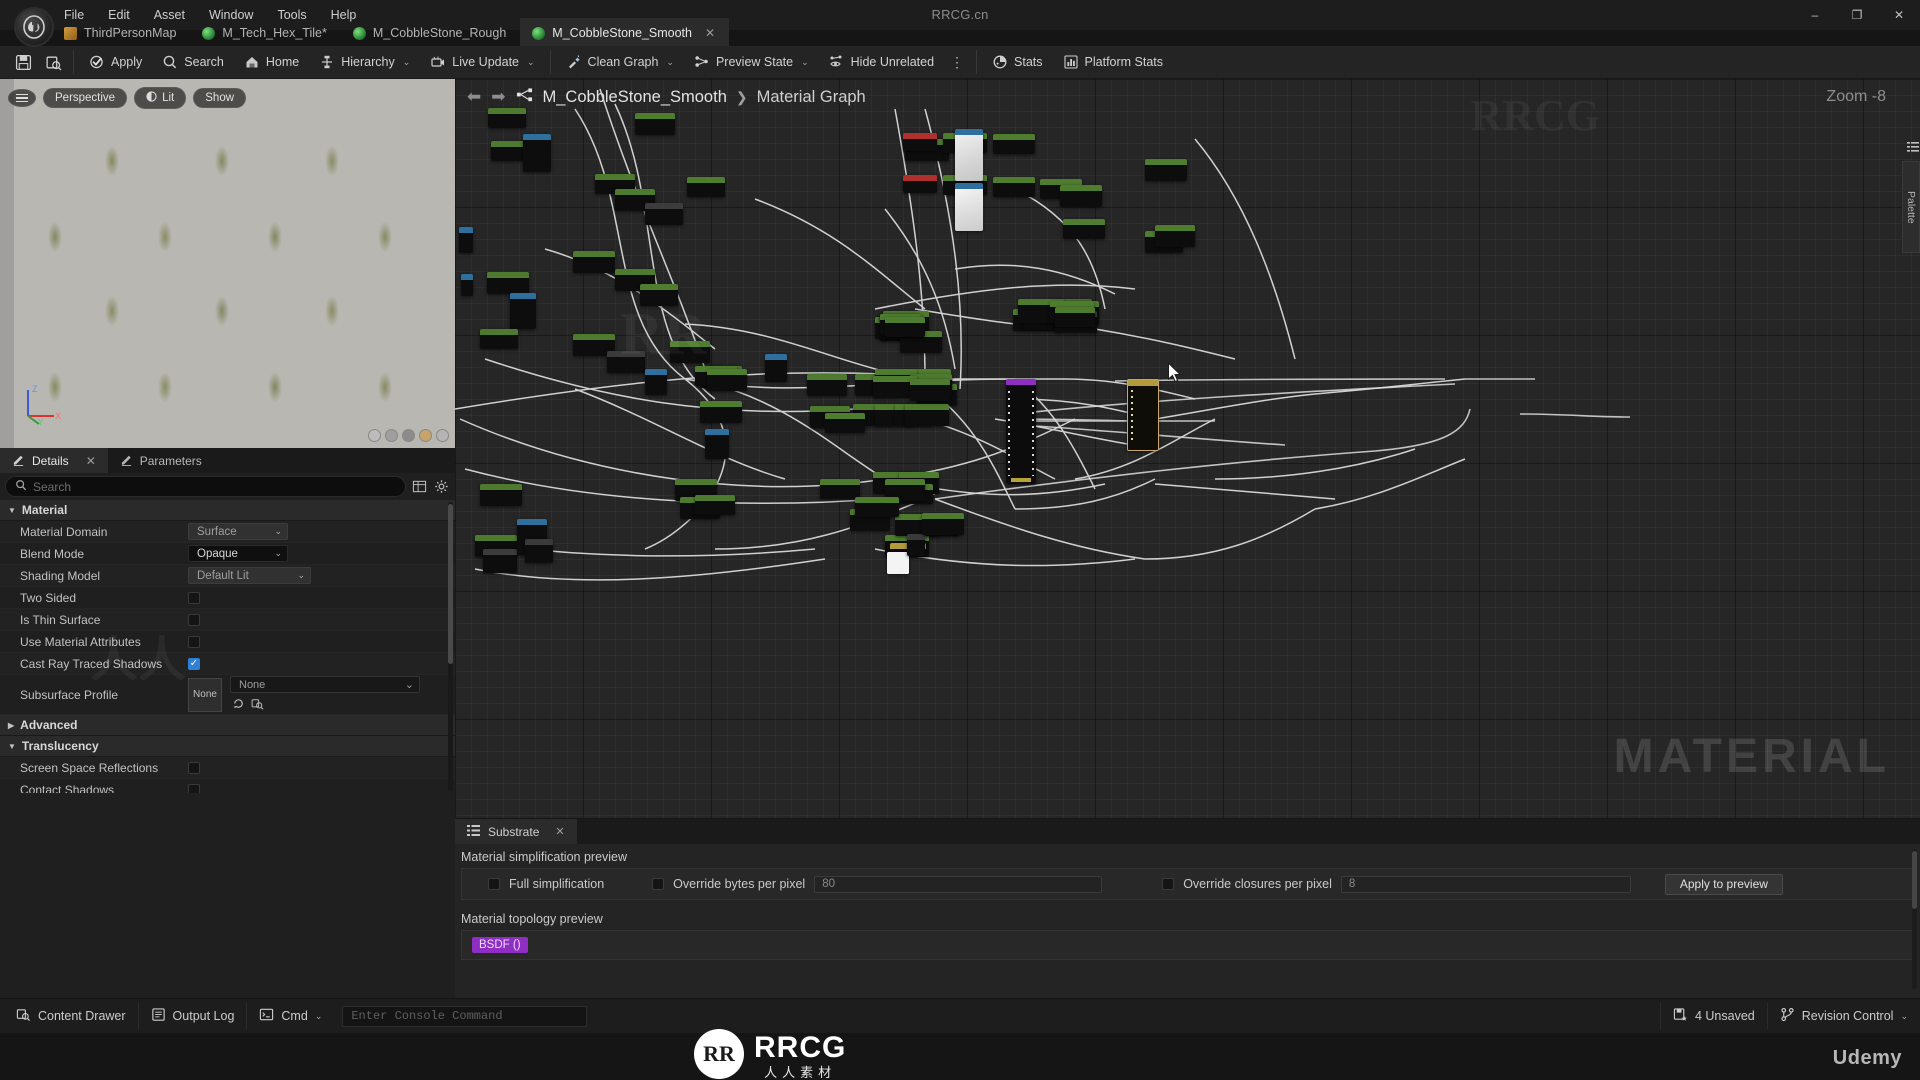 Image resolution: width=1920 pixels, height=1080 pixels. Describe the element at coordinates (193, 62) in the screenshot. I see `search-button: Search` at that location.